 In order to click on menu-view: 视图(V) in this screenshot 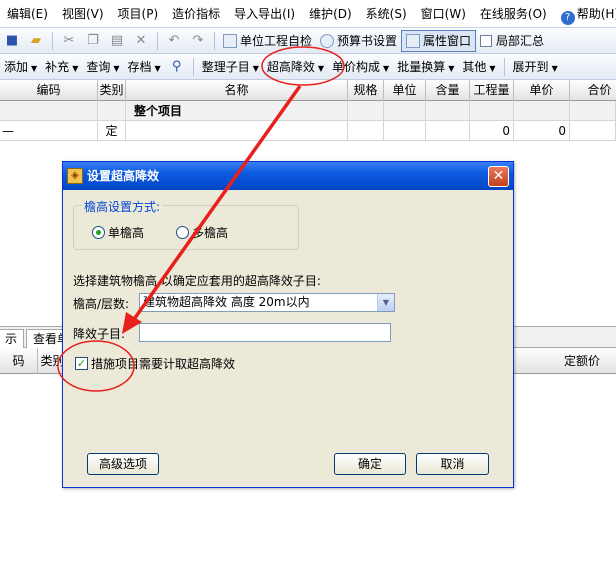, I will do `click(83, 13)`.